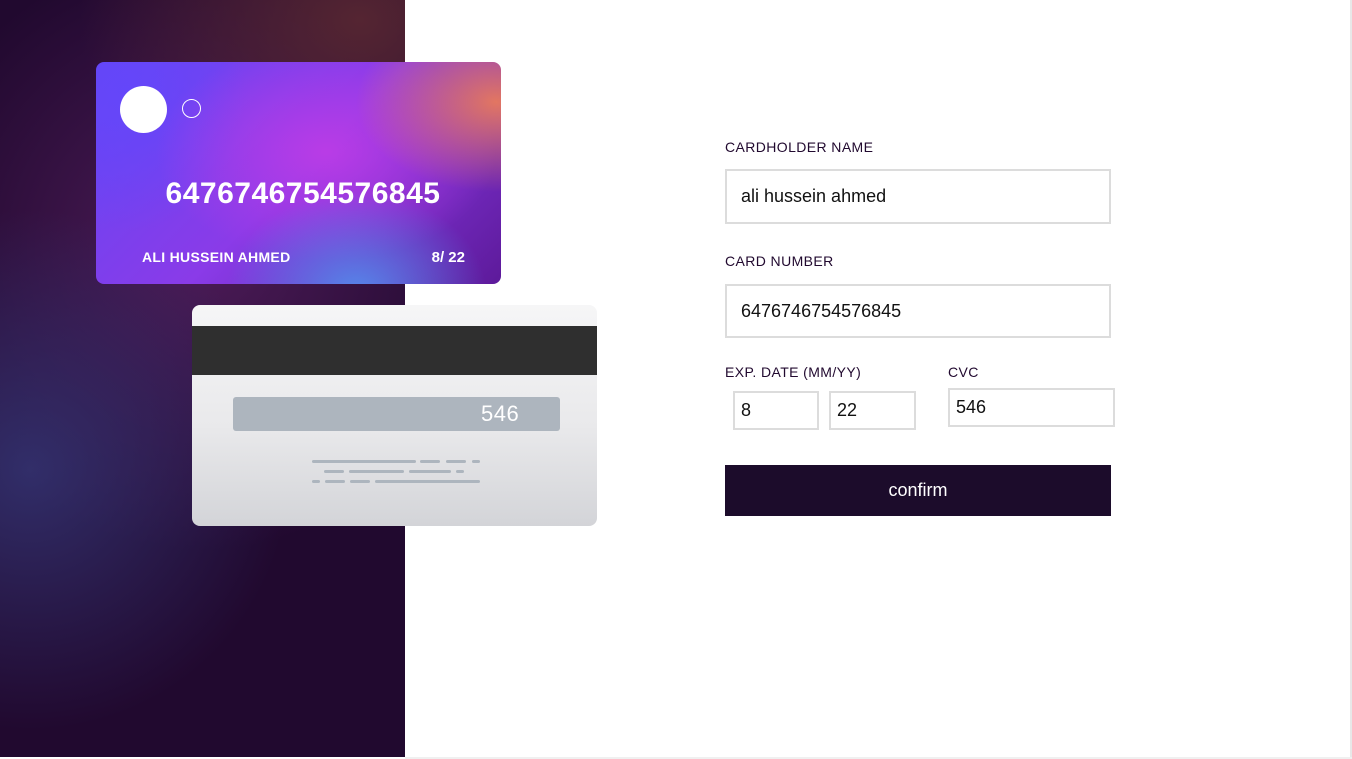 This screenshot has height=759, width=1352. What do you see at coordinates (394, 350) in the screenshot?
I see `magnetic-stripe` at bounding box center [394, 350].